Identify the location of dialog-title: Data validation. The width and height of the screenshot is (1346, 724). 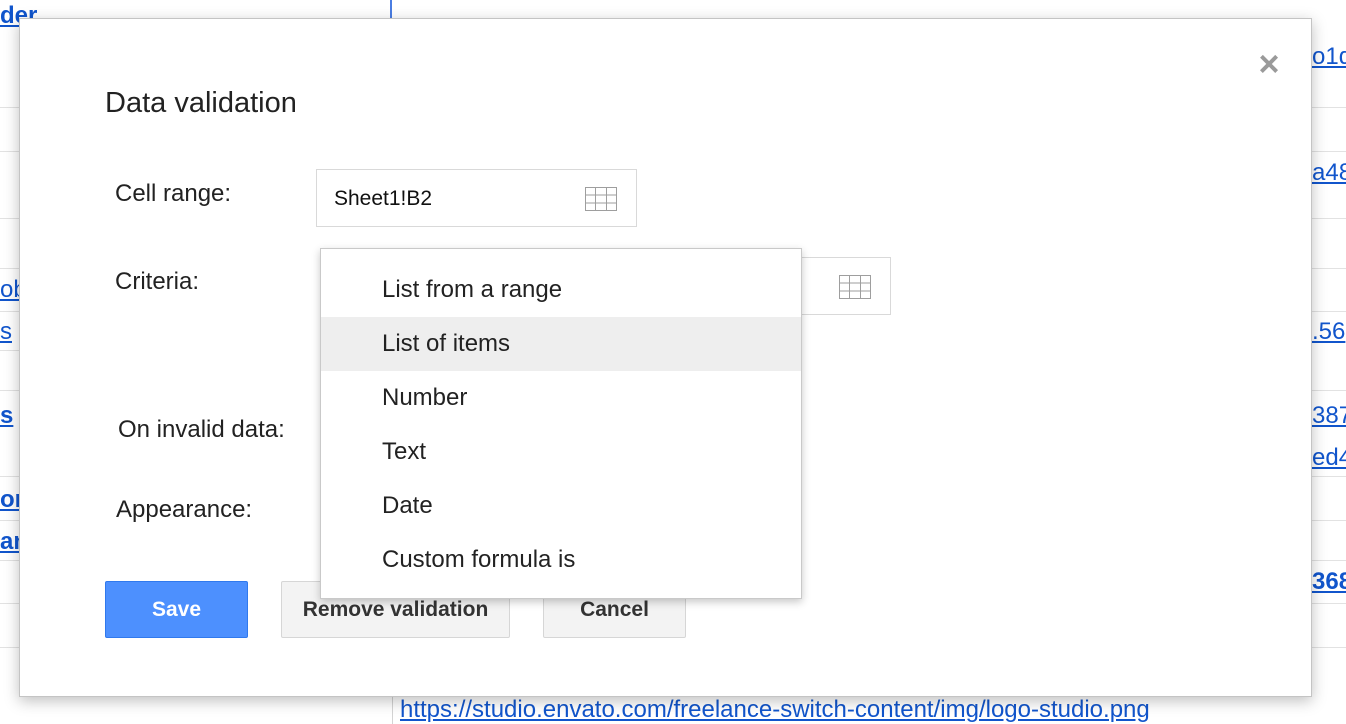
(201, 103).